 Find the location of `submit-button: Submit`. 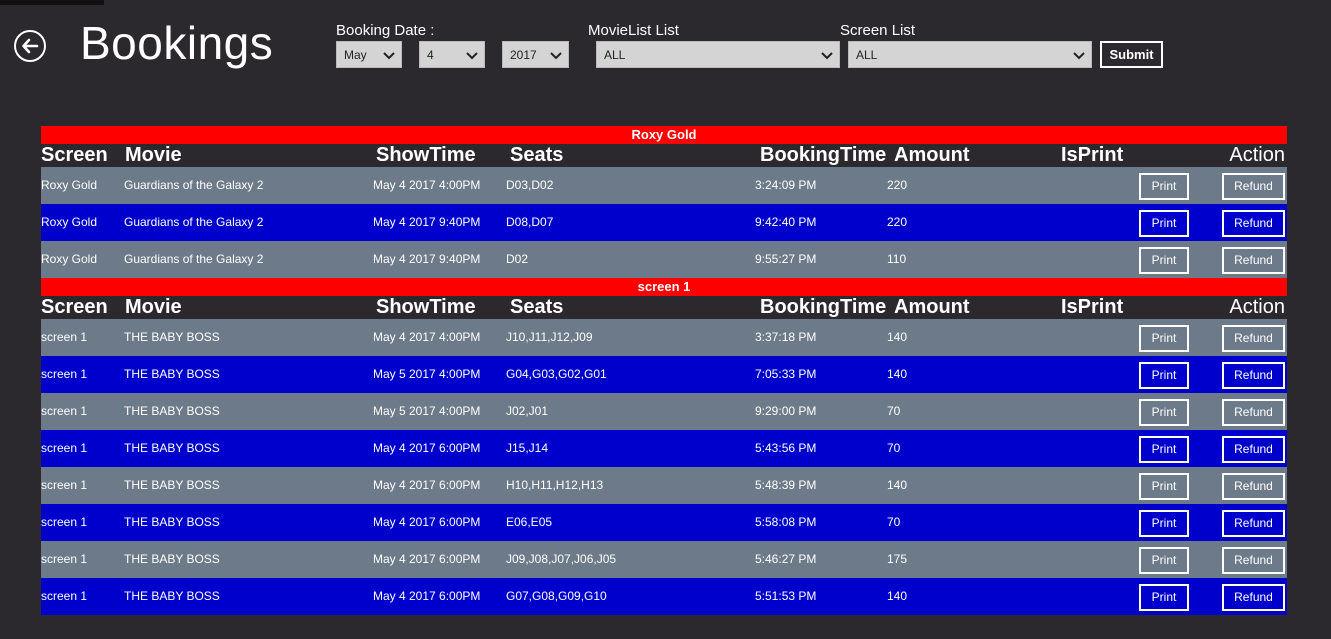

submit-button: Submit is located at coordinates (1131, 54).